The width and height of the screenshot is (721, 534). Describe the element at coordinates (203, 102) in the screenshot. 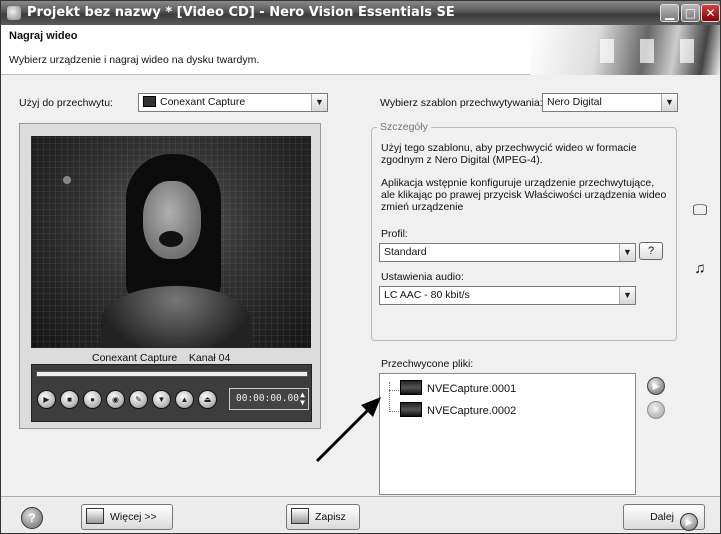

I see `capture-device-value: Conexant Capture` at that location.